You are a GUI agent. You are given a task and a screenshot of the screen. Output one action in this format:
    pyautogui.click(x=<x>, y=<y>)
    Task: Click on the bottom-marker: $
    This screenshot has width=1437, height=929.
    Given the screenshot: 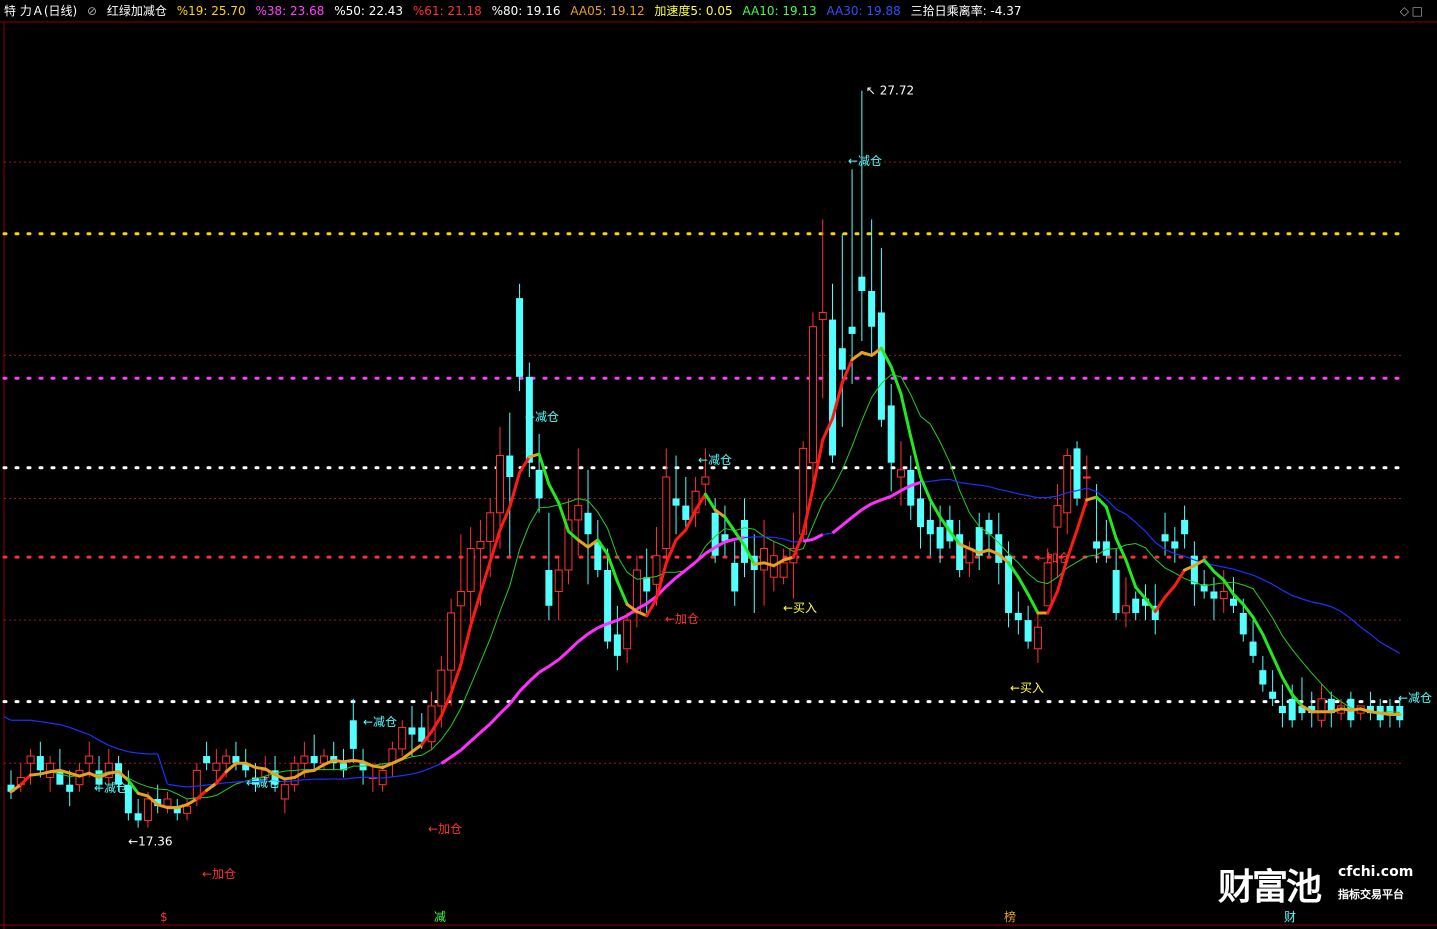 What is the action you would take?
    pyautogui.click(x=164, y=917)
    